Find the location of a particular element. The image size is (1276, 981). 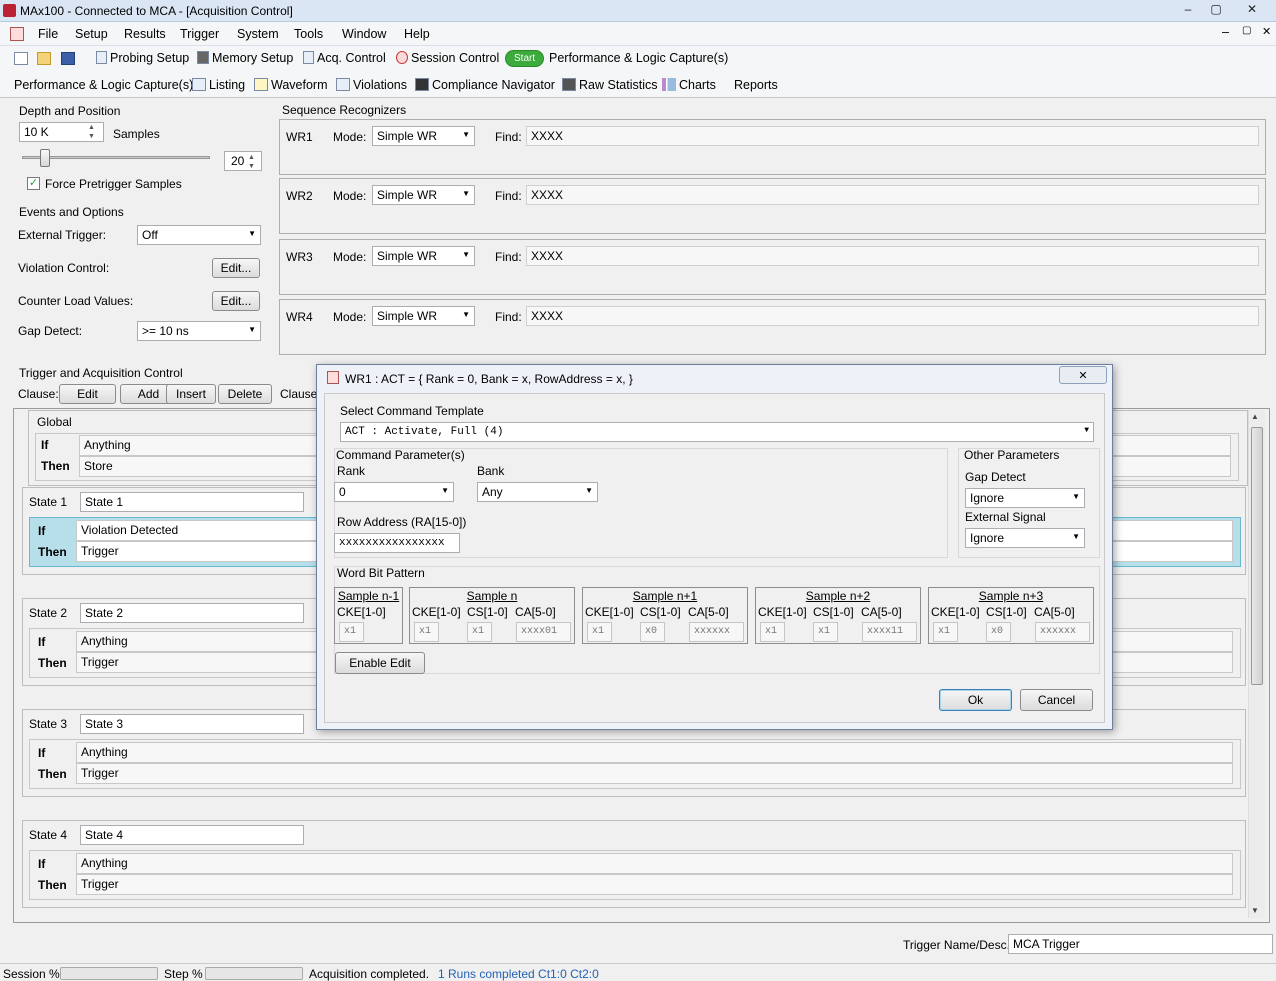

scroll-up-icon: ▲ is located at coordinates (1255, 416).